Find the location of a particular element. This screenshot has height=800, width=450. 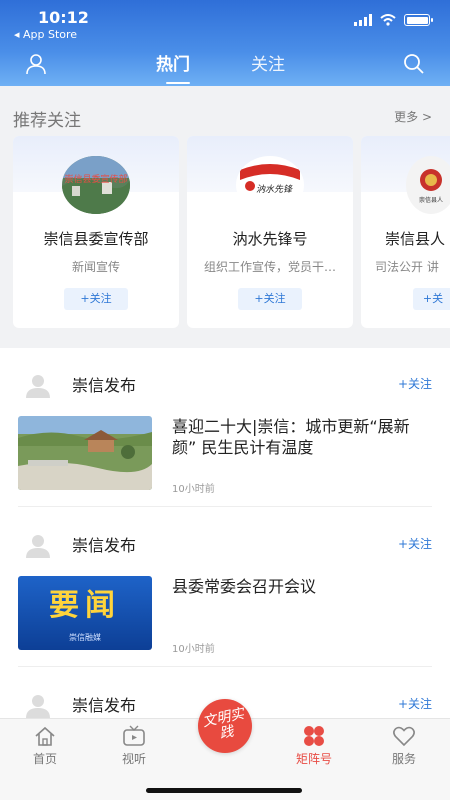

wifi-icon is located at coordinates (388, 20).